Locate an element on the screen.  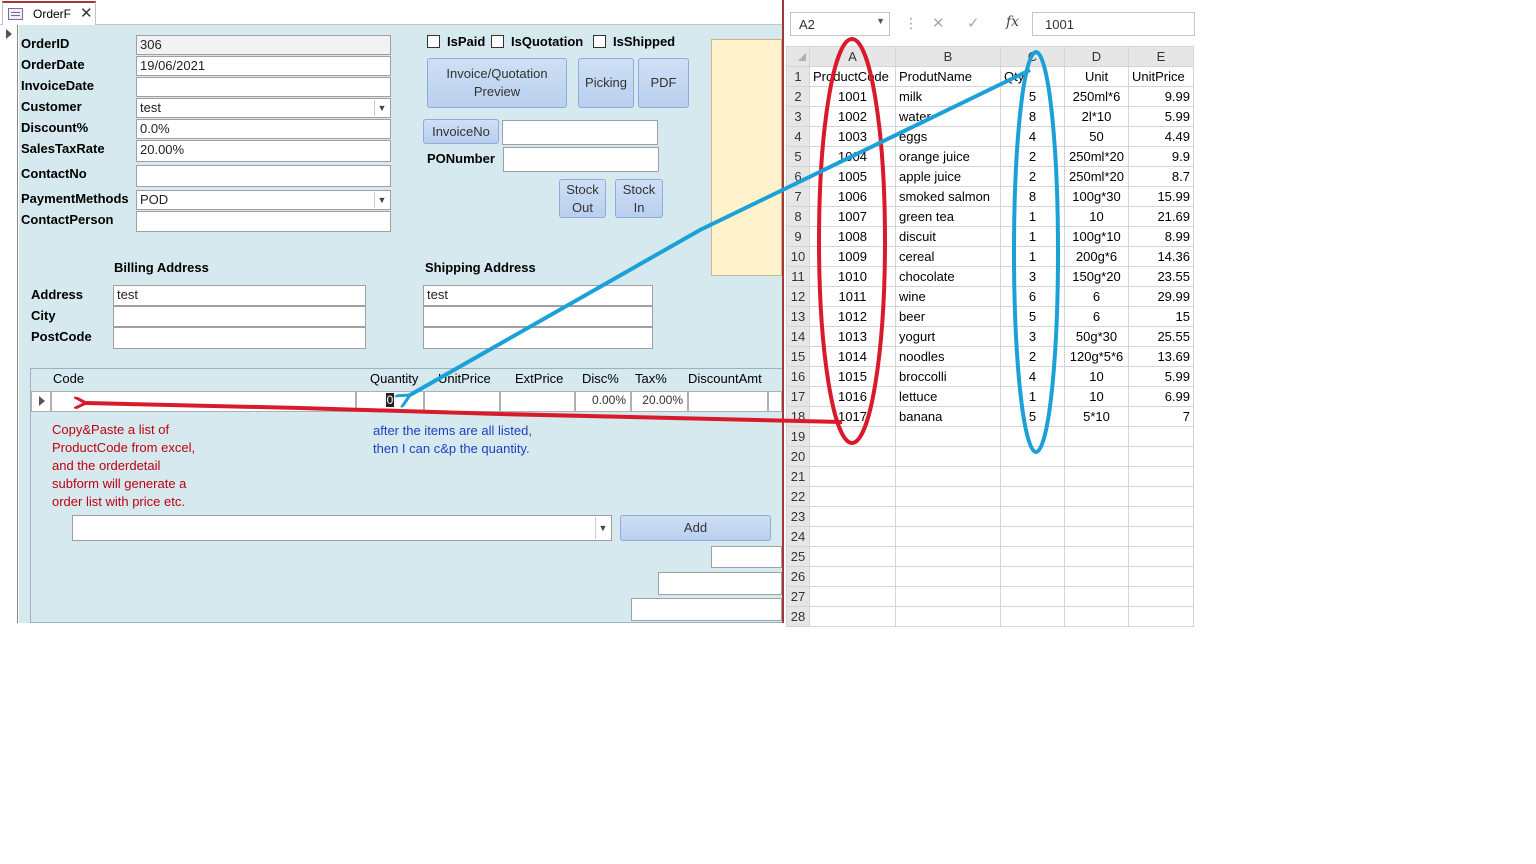
qty-highlight-ellipse is located at coordinates (1036, 252).